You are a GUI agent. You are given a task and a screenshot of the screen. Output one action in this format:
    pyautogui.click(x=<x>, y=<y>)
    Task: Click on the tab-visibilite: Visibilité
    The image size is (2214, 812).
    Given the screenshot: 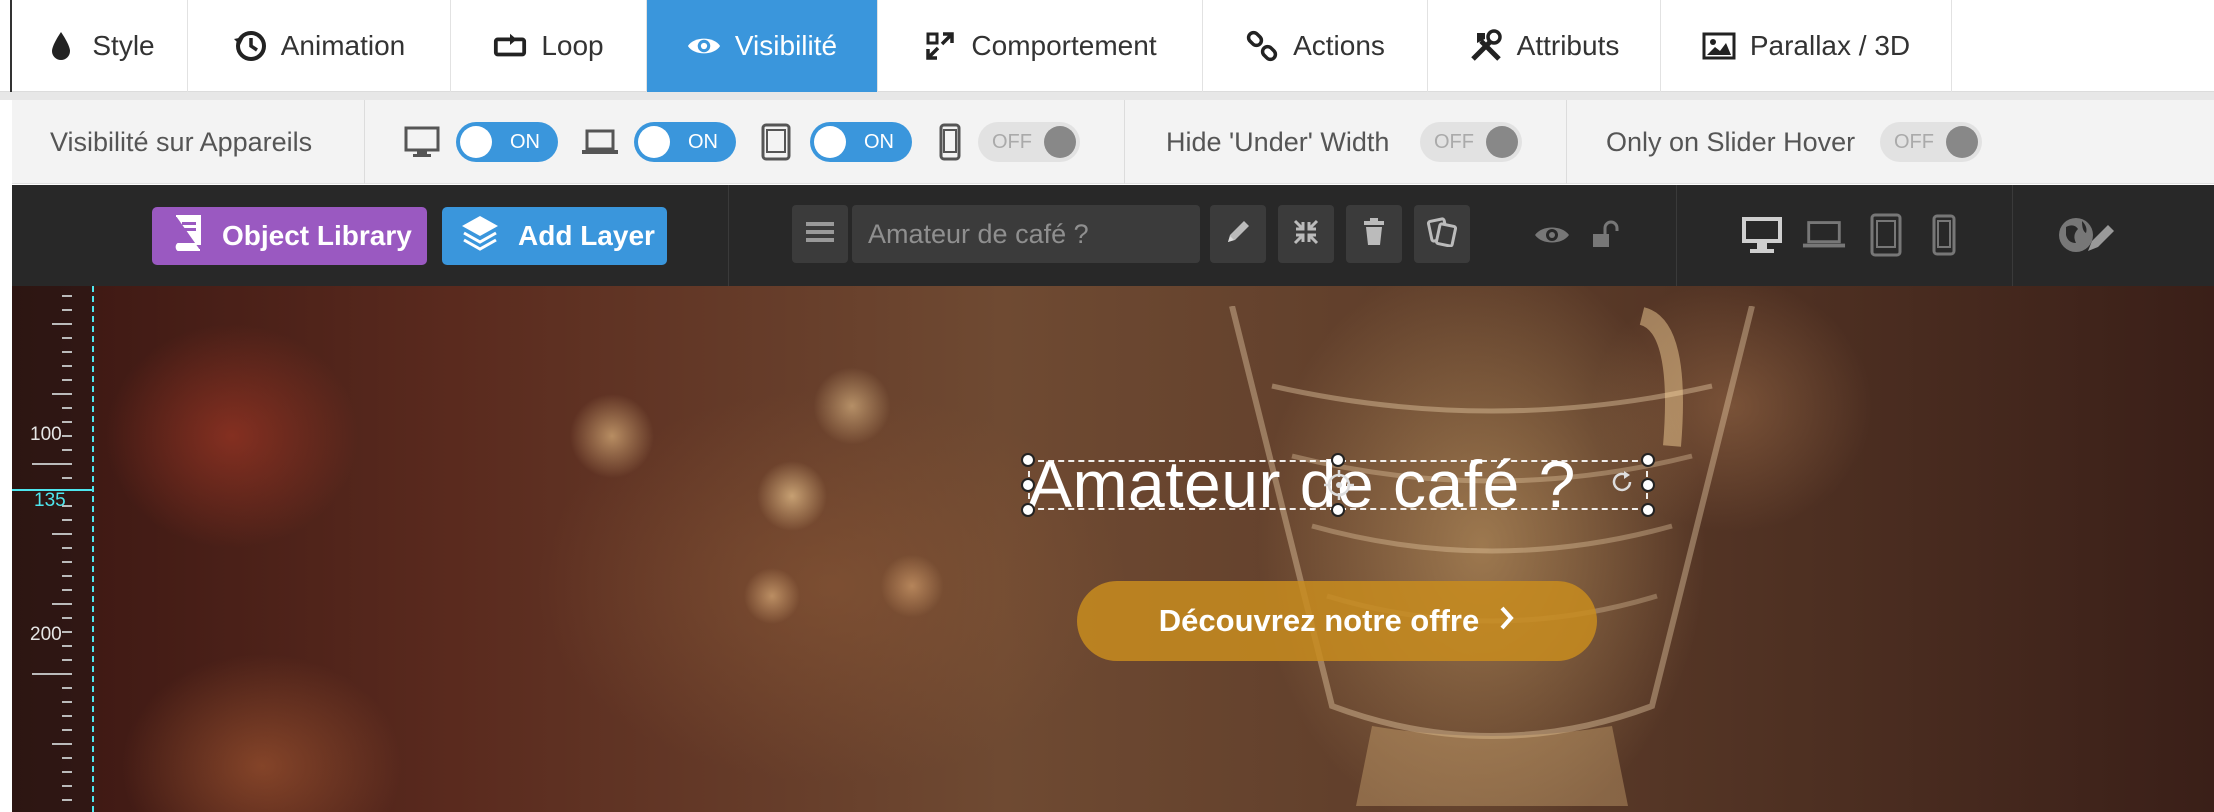 What is the action you would take?
    pyautogui.click(x=762, y=46)
    